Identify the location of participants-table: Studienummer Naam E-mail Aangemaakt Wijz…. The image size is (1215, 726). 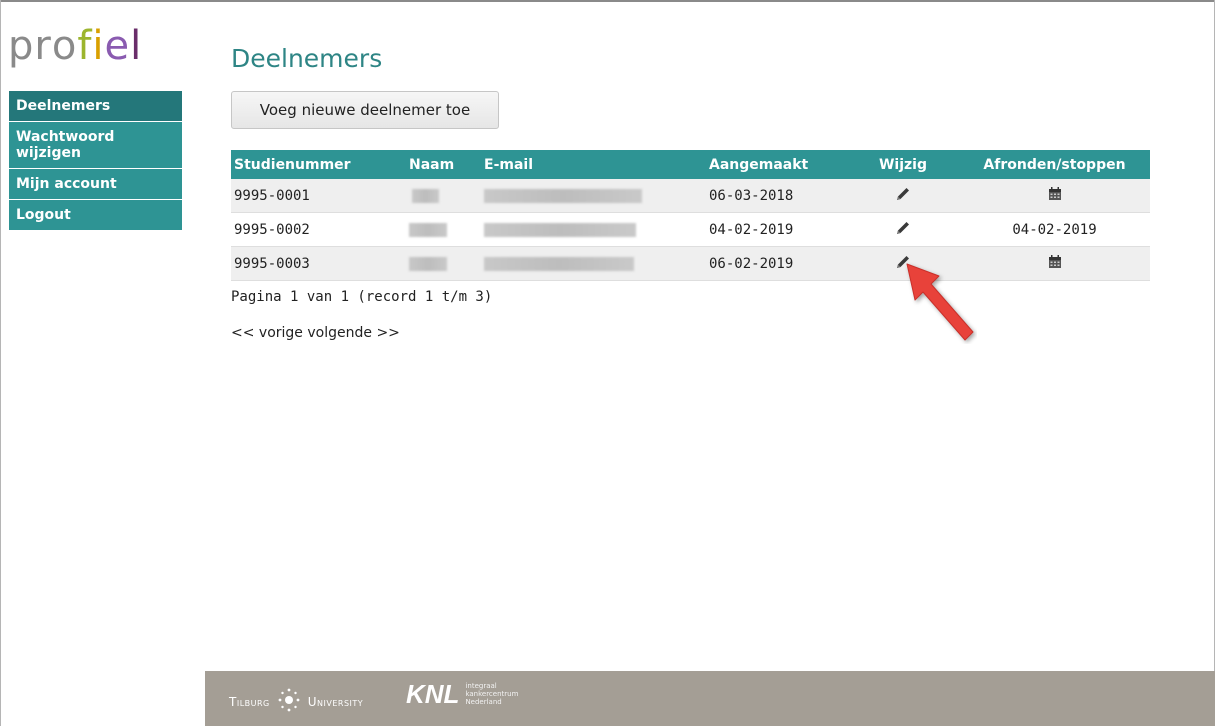
(690, 215).